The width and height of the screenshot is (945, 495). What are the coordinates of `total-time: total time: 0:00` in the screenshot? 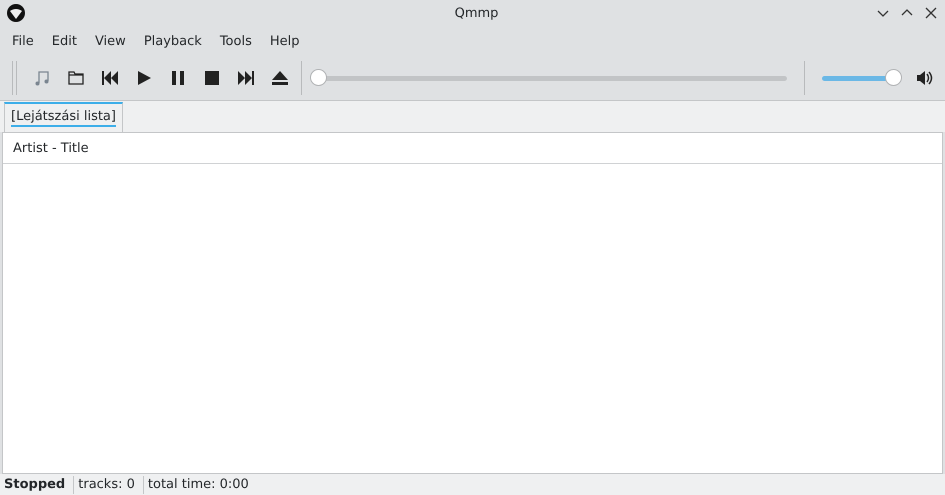 It's located at (198, 485).